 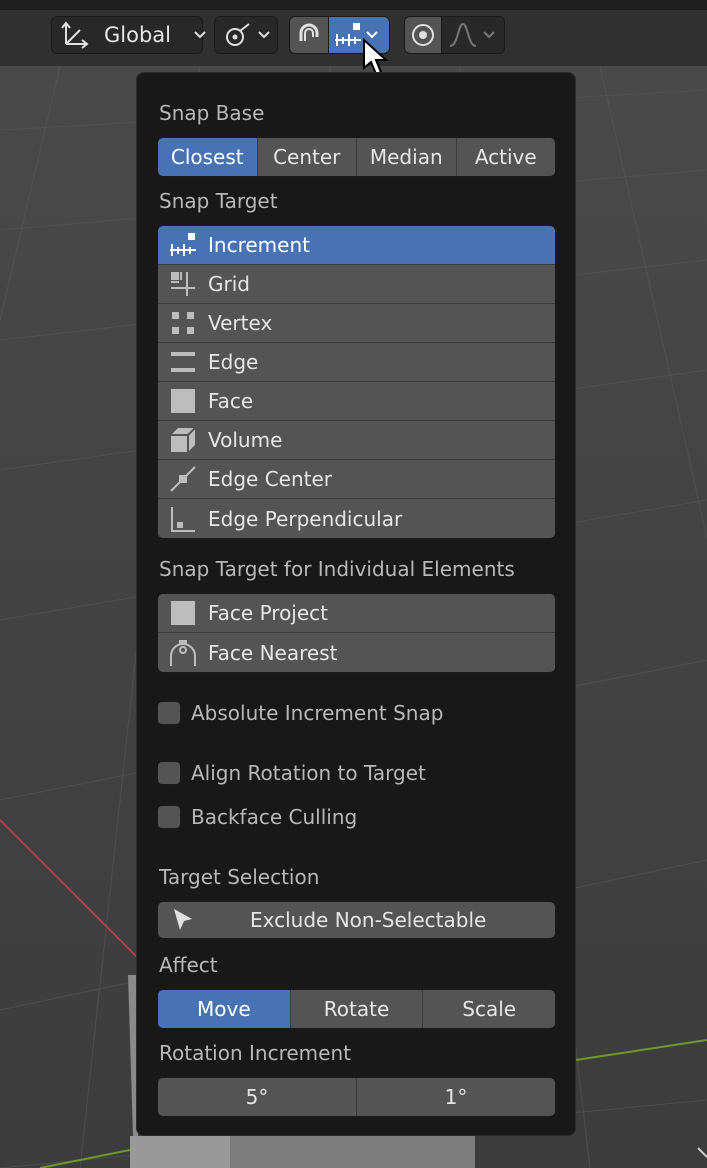 What do you see at coordinates (183, 284) in the screenshot?
I see `grid-icon` at bounding box center [183, 284].